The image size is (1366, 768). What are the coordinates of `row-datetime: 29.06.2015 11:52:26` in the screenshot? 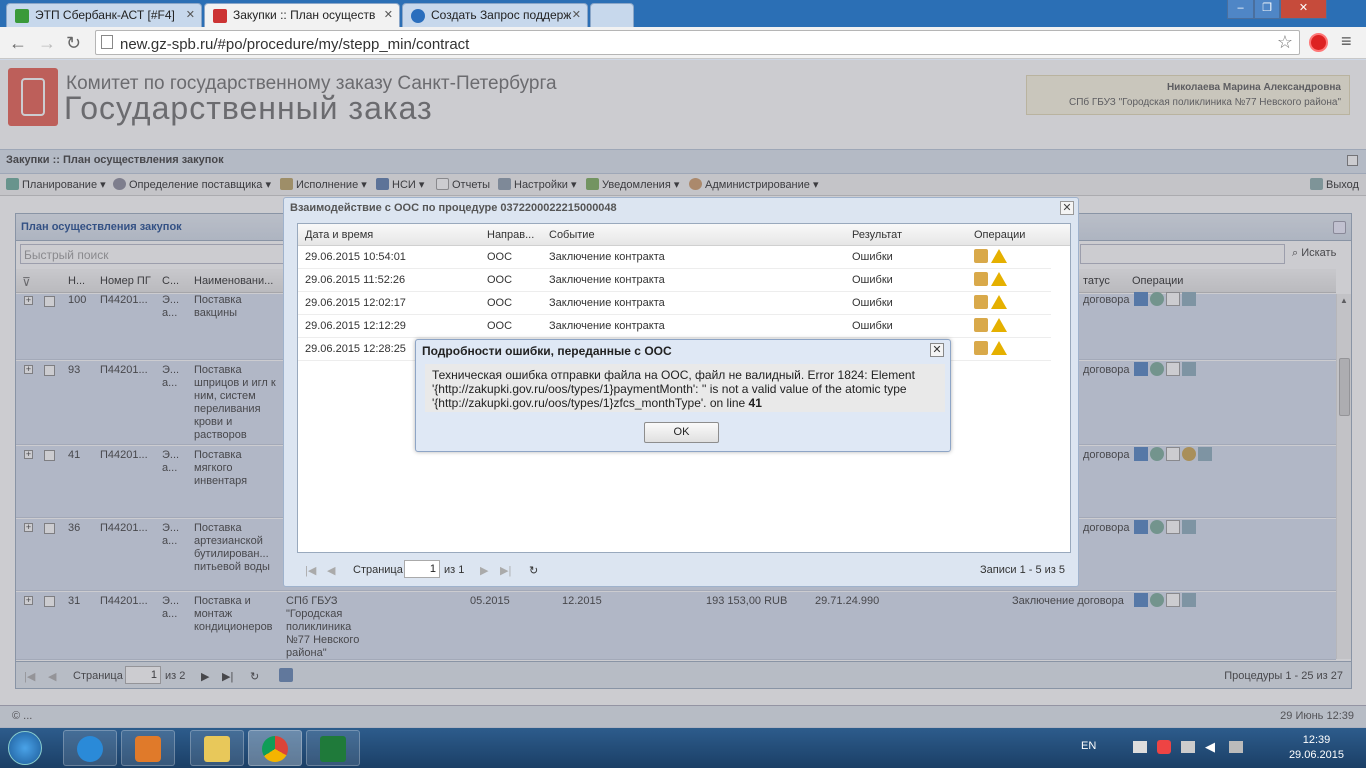 It's located at (355, 280).